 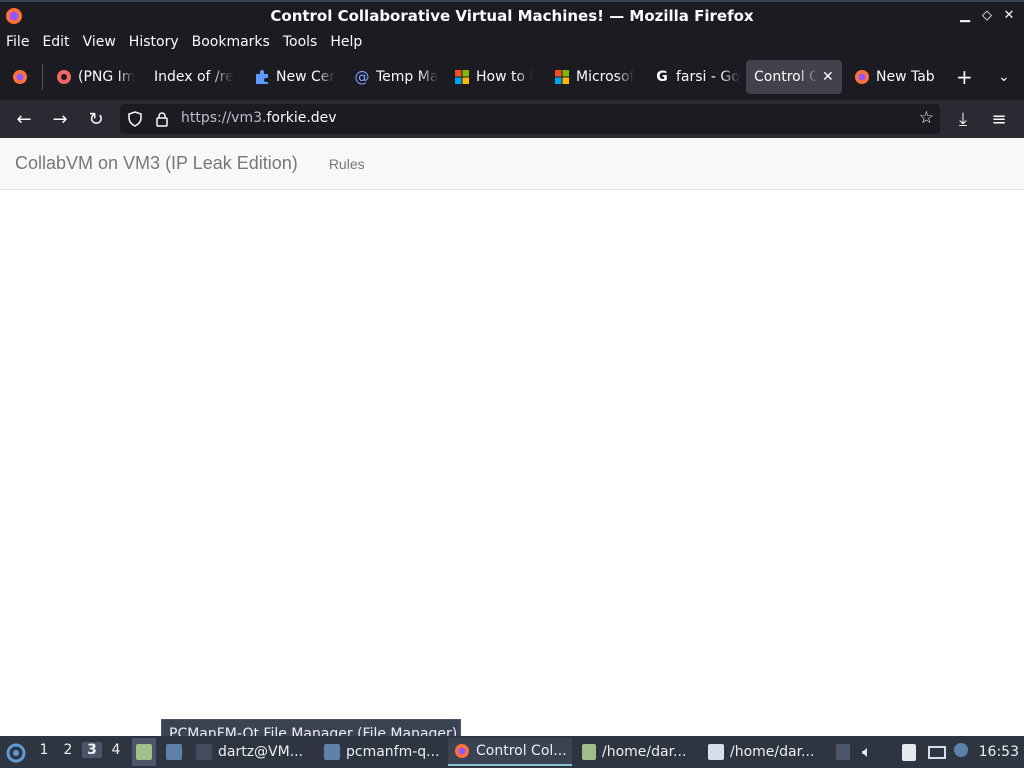 I want to click on download-icon: ⤓, so click(x=963, y=119).